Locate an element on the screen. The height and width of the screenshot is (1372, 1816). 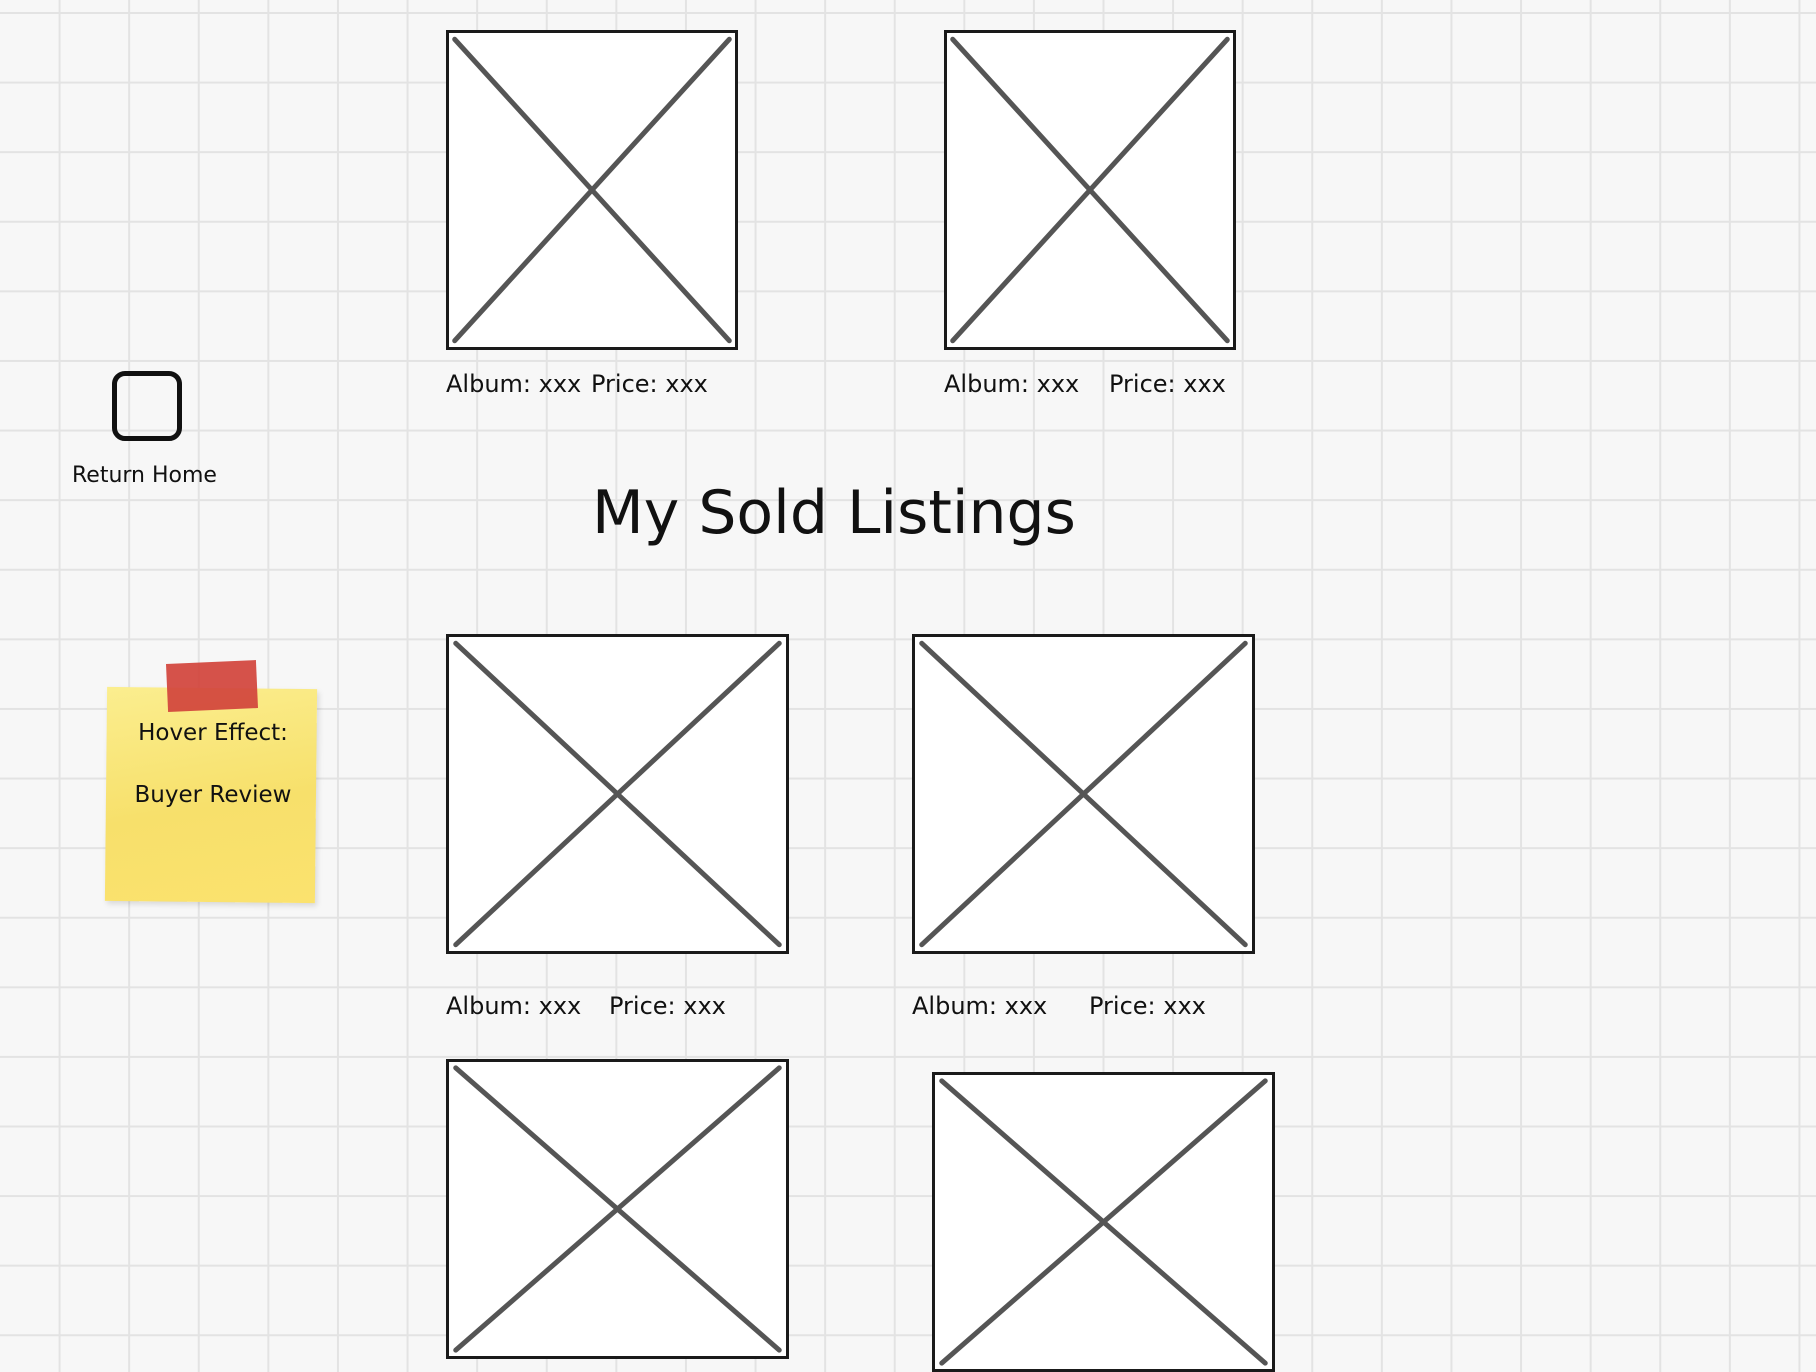
tape-icon is located at coordinates (212, 686).